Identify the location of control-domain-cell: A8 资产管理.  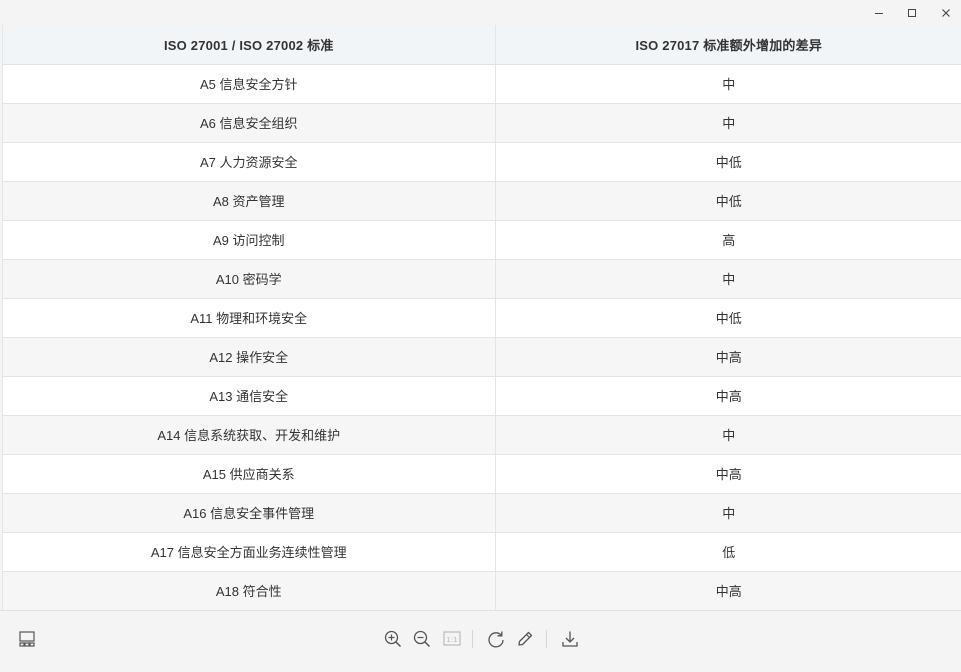
(249, 201).